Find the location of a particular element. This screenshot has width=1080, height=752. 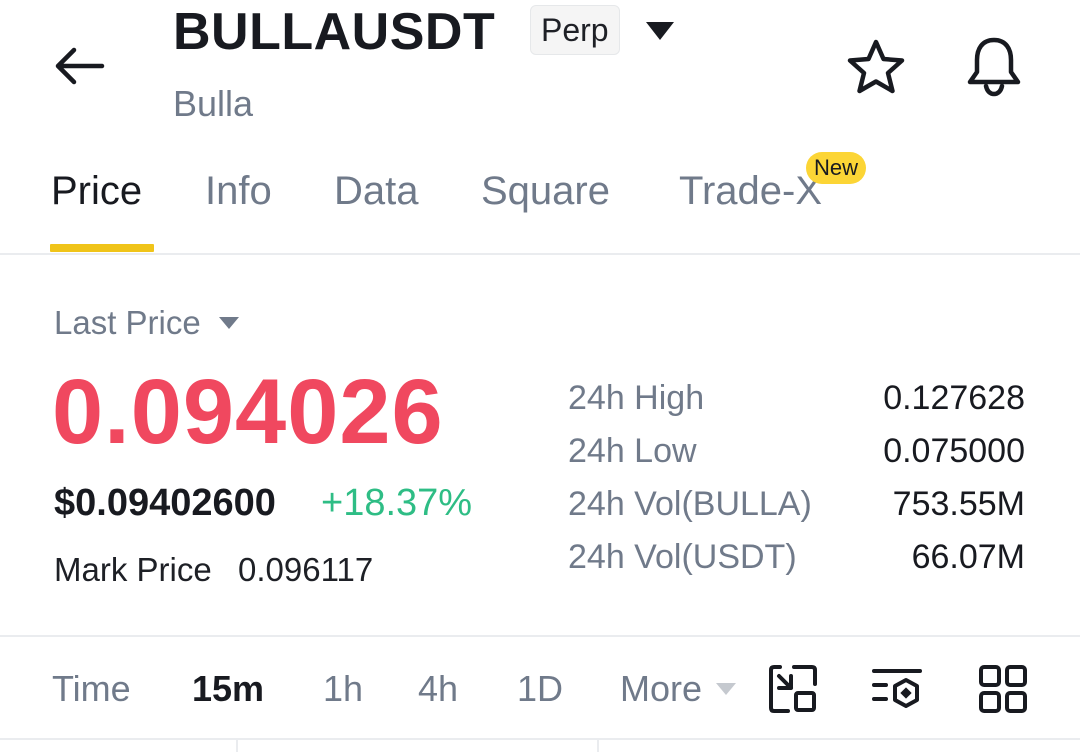

base-asset-name: Bulla is located at coordinates (213, 103).